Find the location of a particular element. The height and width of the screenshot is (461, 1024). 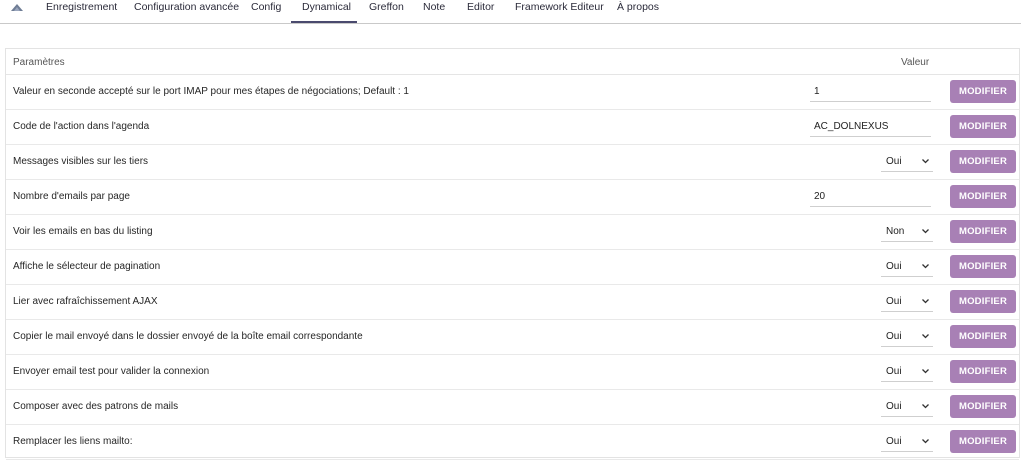

tab-dynamical: Dynamical is located at coordinates (324, 11).